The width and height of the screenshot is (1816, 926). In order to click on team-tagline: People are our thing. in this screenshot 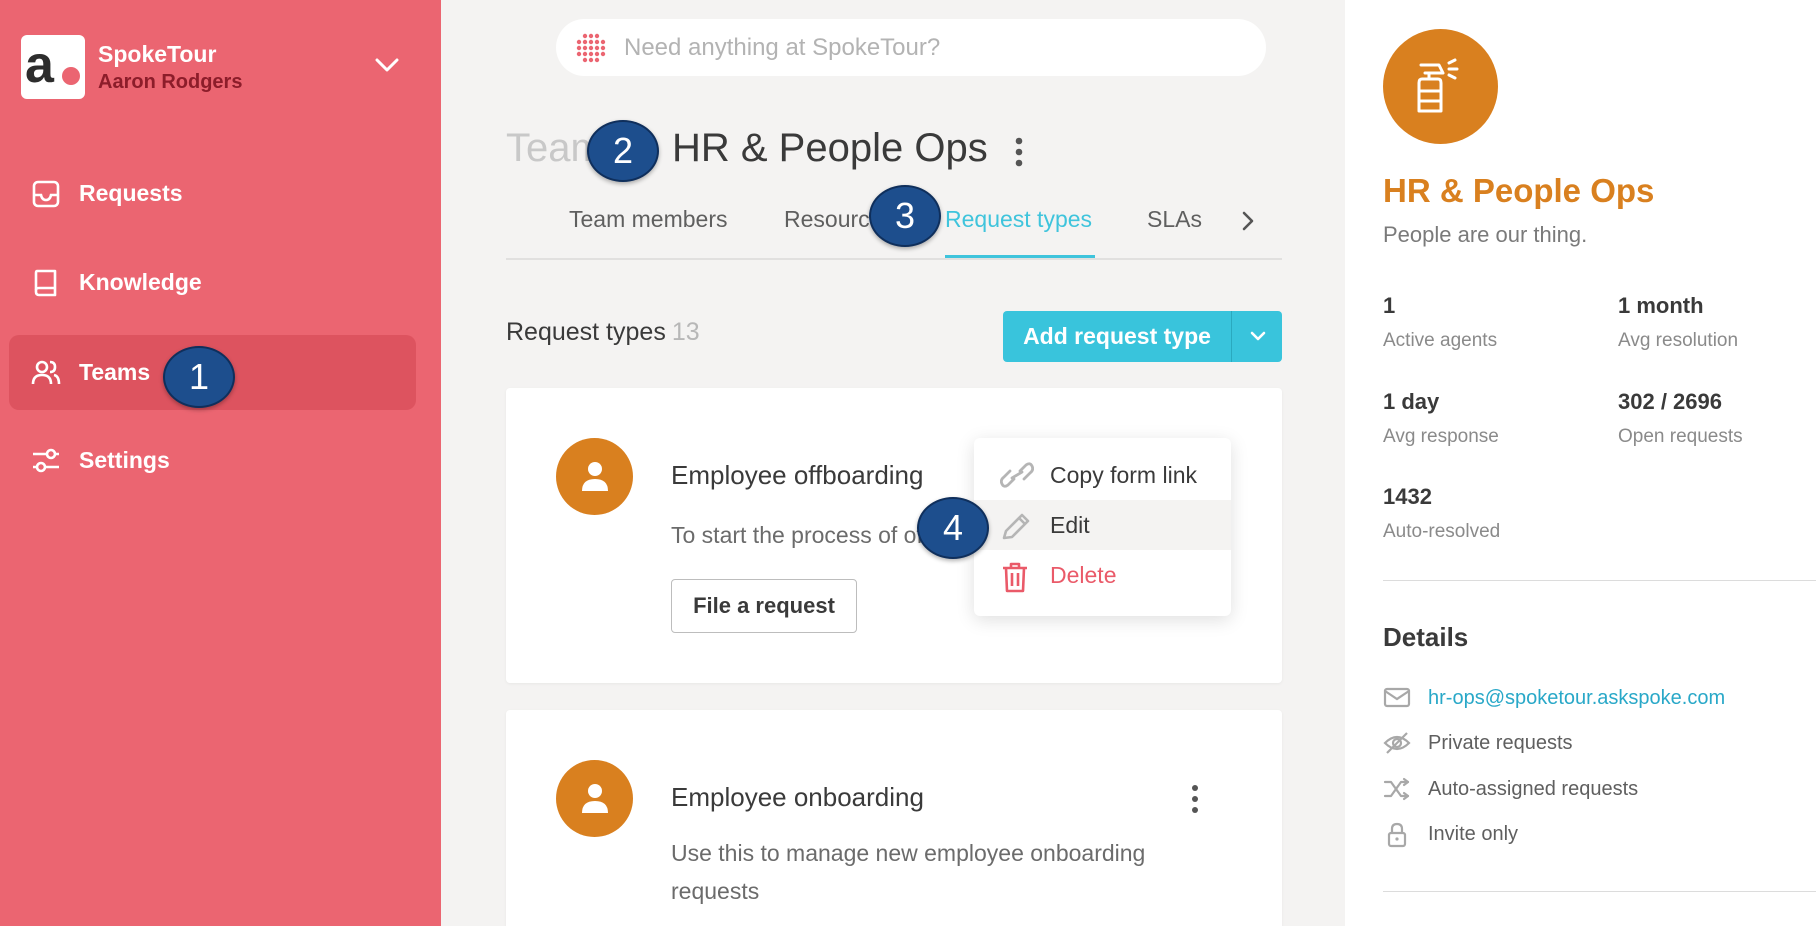, I will do `click(1485, 234)`.